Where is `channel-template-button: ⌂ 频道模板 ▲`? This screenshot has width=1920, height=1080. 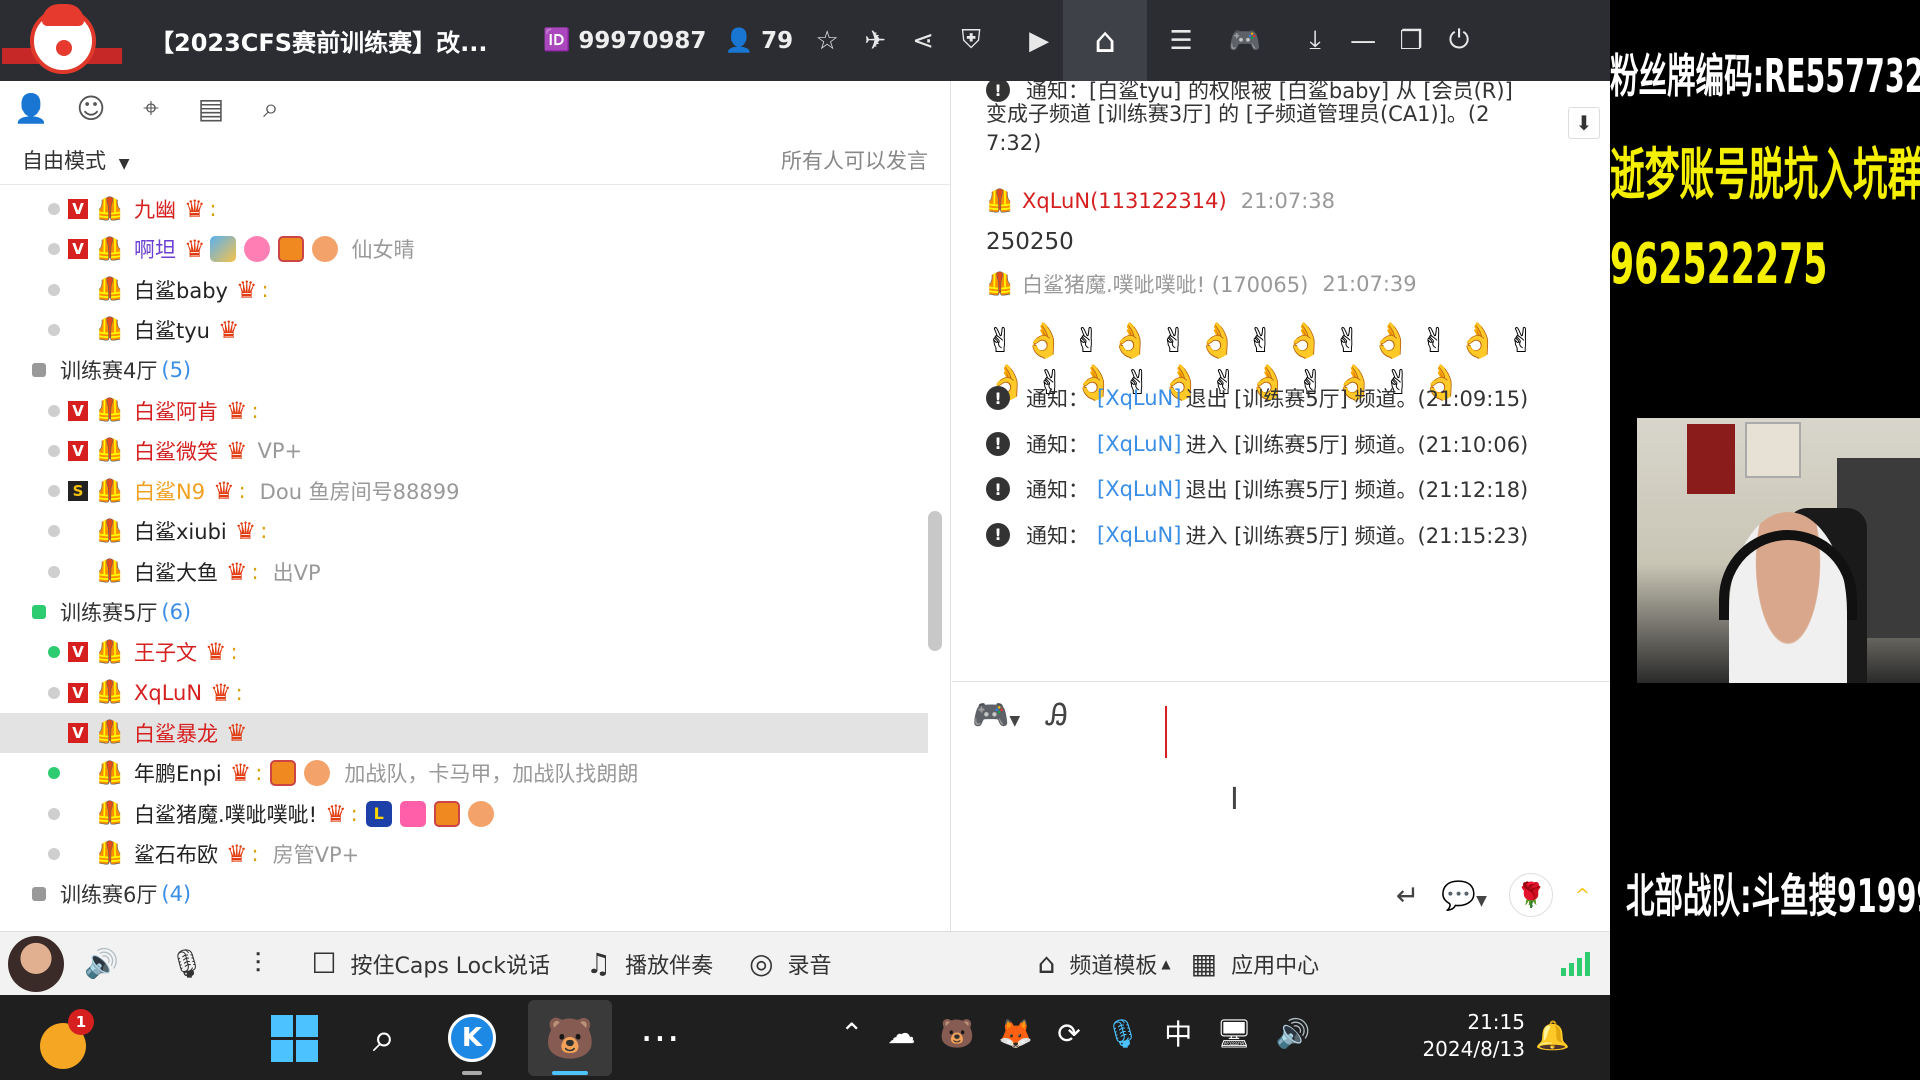
channel-template-button: ⌂ 频道模板 ▲ is located at coordinates (1104, 963).